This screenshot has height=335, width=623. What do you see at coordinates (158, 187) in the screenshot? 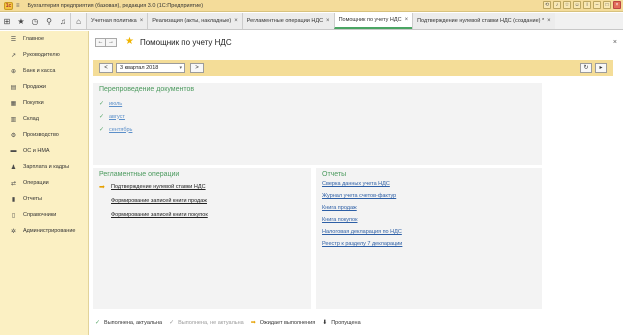
I see `operation-link: Подтверждение нулевой ставки НДС` at bounding box center [158, 187].